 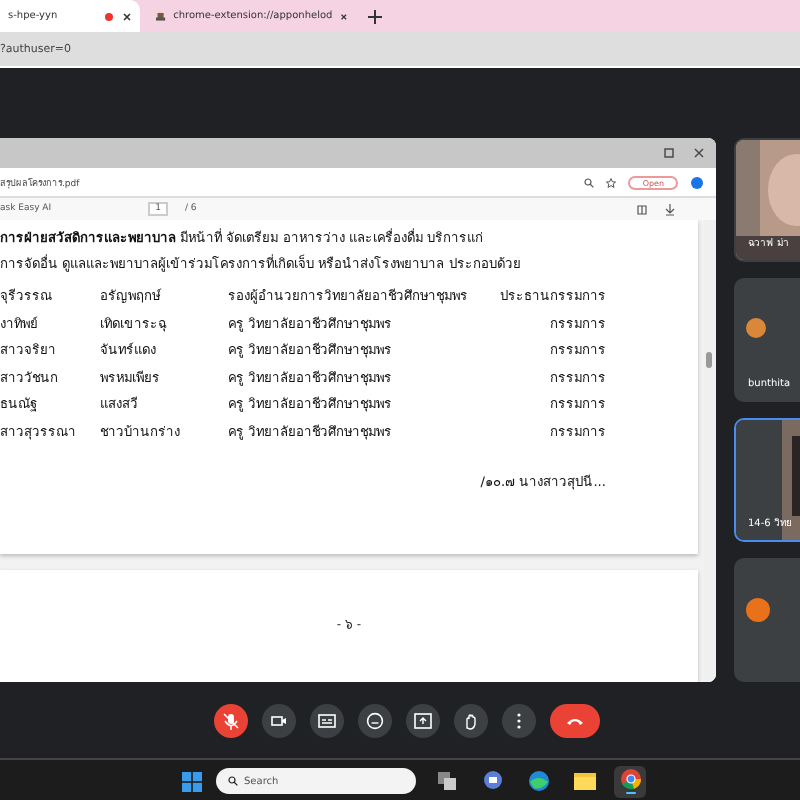 What do you see at coordinates (192, 781) in the screenshot?
I see `start-icon` at bounding box center [192, 781].